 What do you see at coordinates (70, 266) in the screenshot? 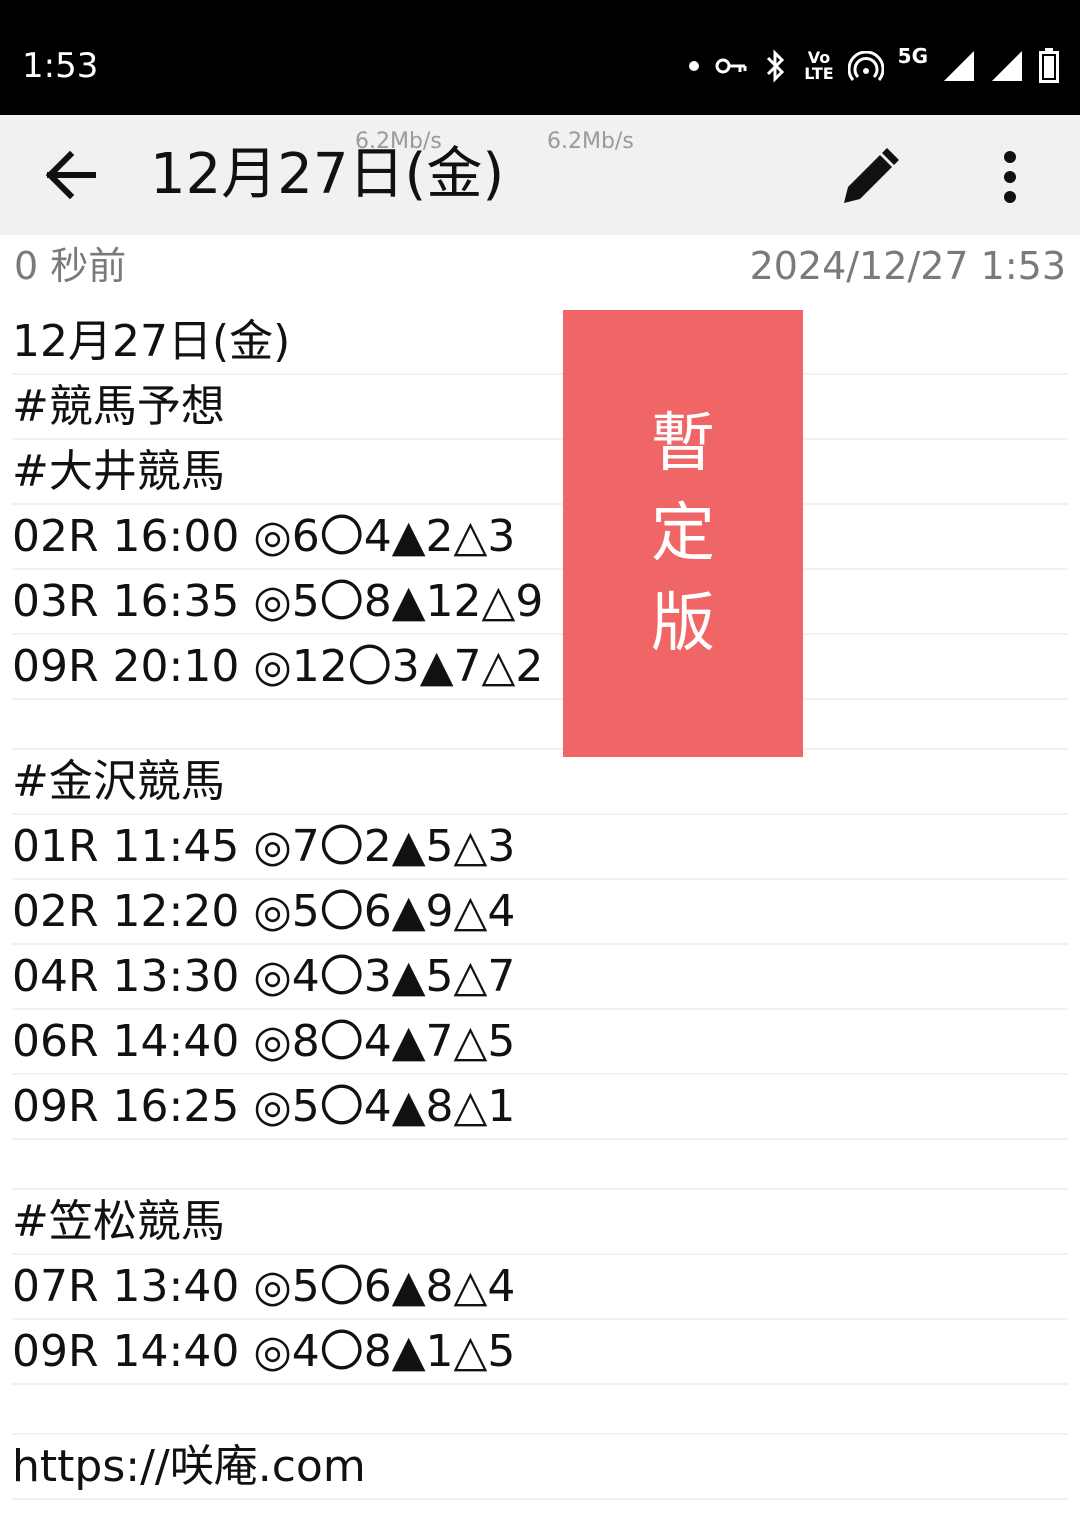
I see `relative-time: 0 秒前` at bounding box center [70, 266].